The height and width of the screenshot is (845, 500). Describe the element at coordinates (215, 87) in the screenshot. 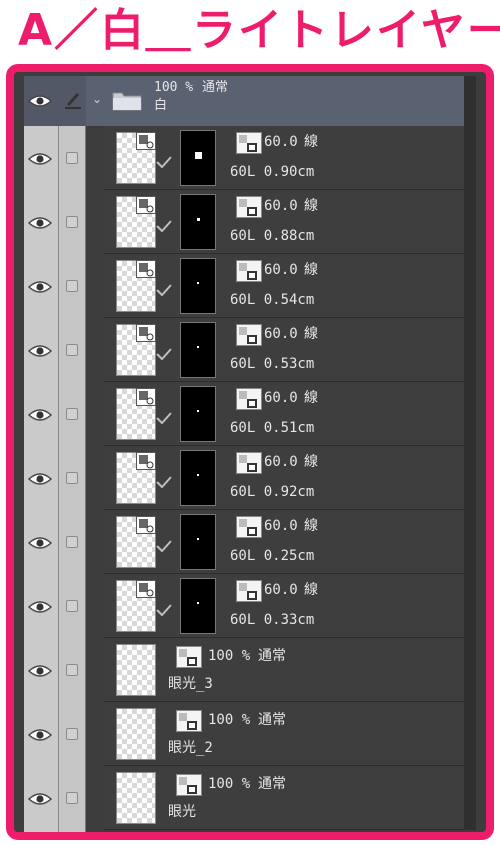

I see `folder-blend-mode: 通常` at that location.